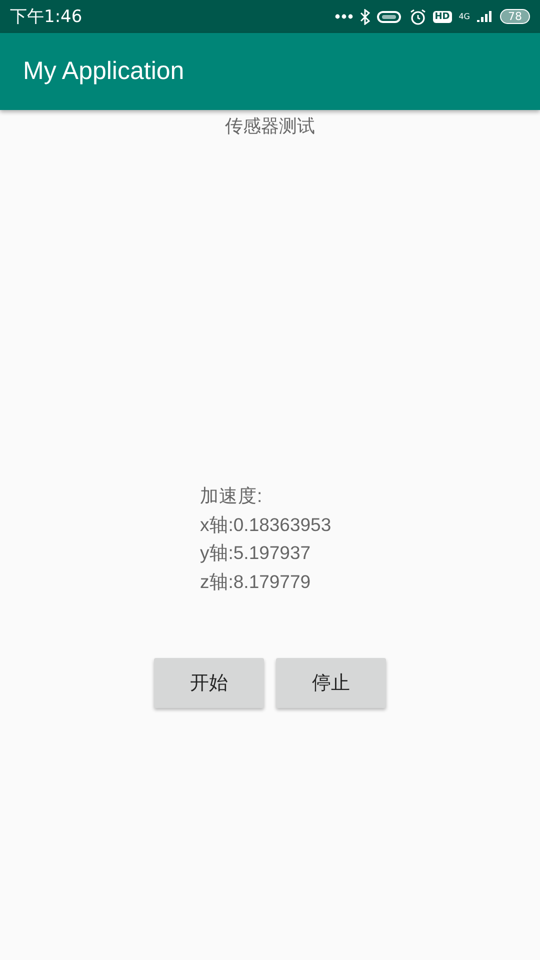 The image size is (540, 960). What do you see at coordinates (270, 126) in the screenshot?
I see `page-heading: 传感器测试` at bounding box center [270, 126].